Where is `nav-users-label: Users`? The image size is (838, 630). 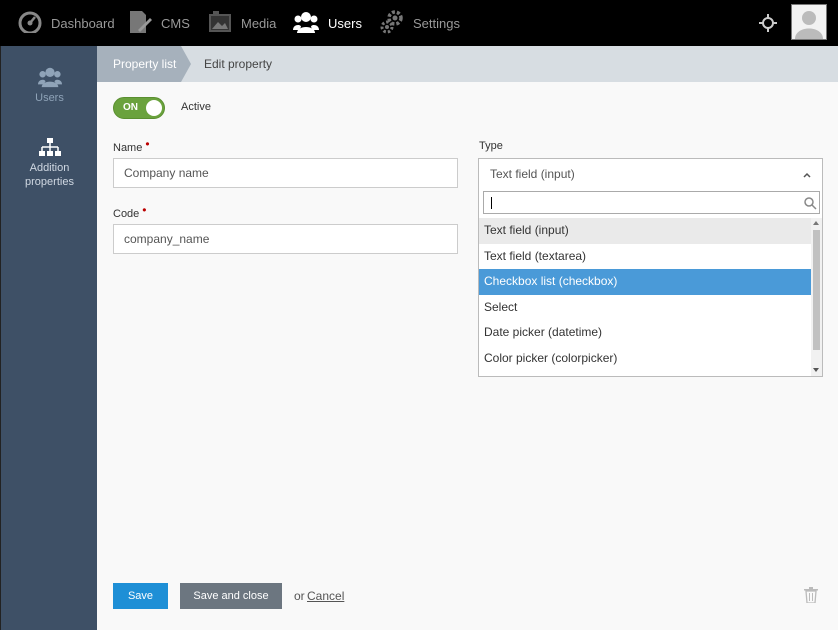 nav-users-label: Users is located at coordinates (345, 23).